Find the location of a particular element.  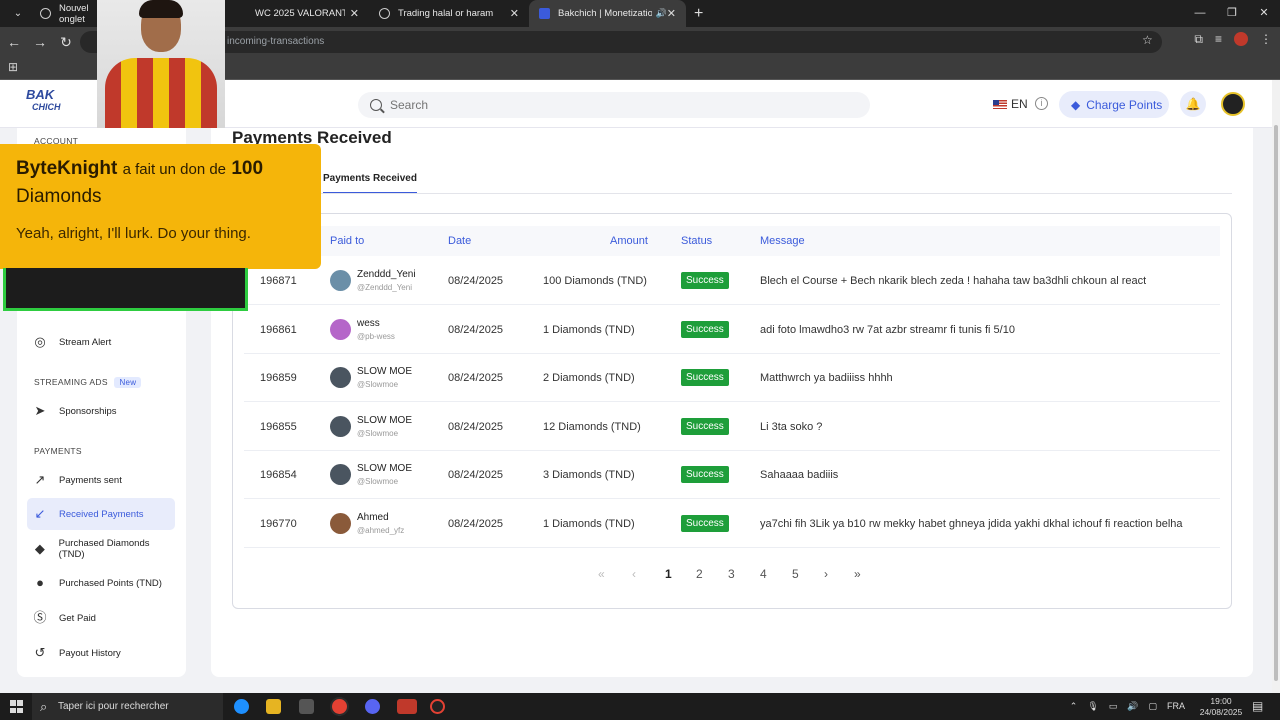

payer-name: Ahmed is located at coordinates (373, 517).